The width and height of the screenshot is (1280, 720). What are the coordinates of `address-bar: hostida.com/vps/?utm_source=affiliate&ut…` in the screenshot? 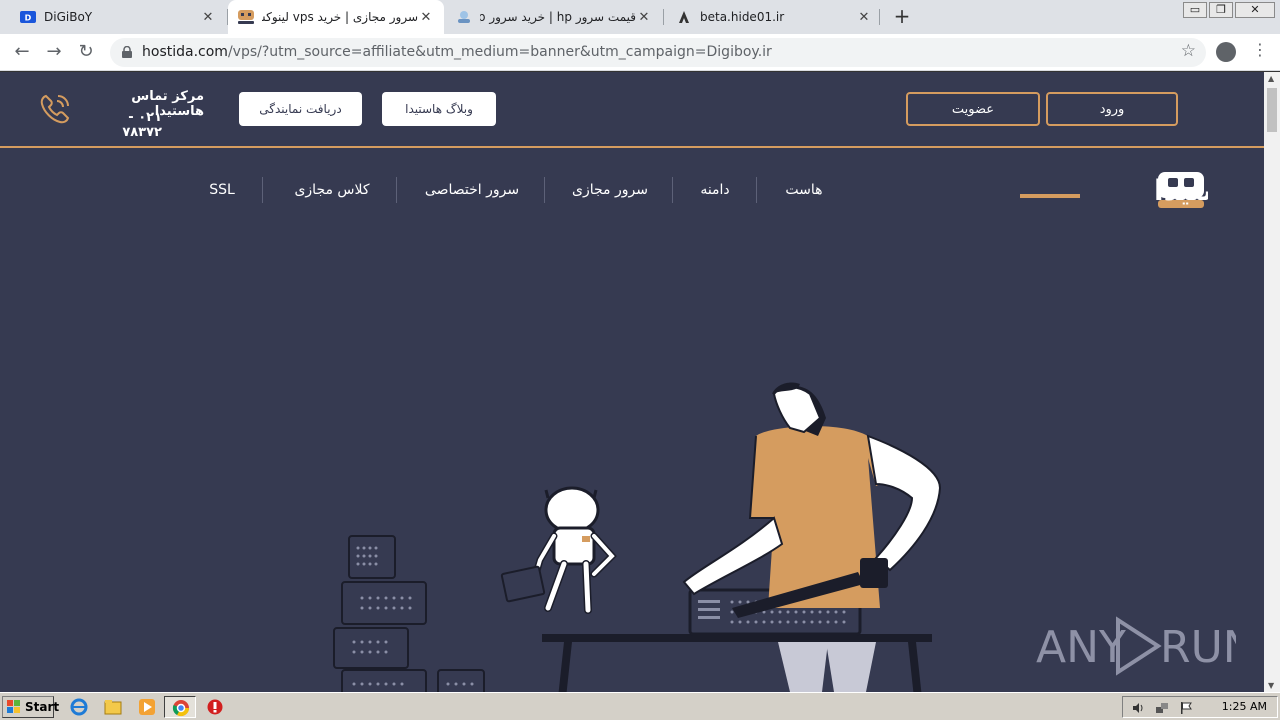 It's located at (658, 52).